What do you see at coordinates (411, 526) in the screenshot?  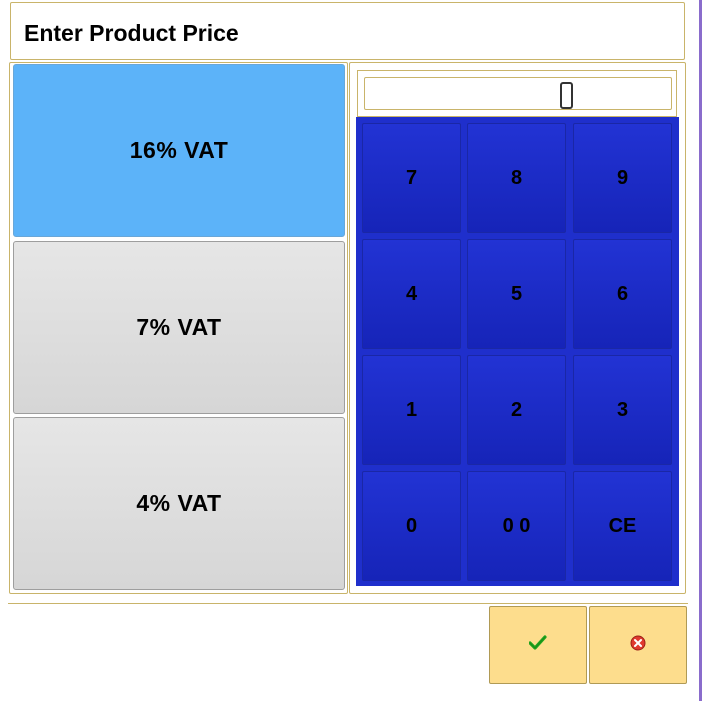 I see `key-0: 0` at bounding box center [411, 526].